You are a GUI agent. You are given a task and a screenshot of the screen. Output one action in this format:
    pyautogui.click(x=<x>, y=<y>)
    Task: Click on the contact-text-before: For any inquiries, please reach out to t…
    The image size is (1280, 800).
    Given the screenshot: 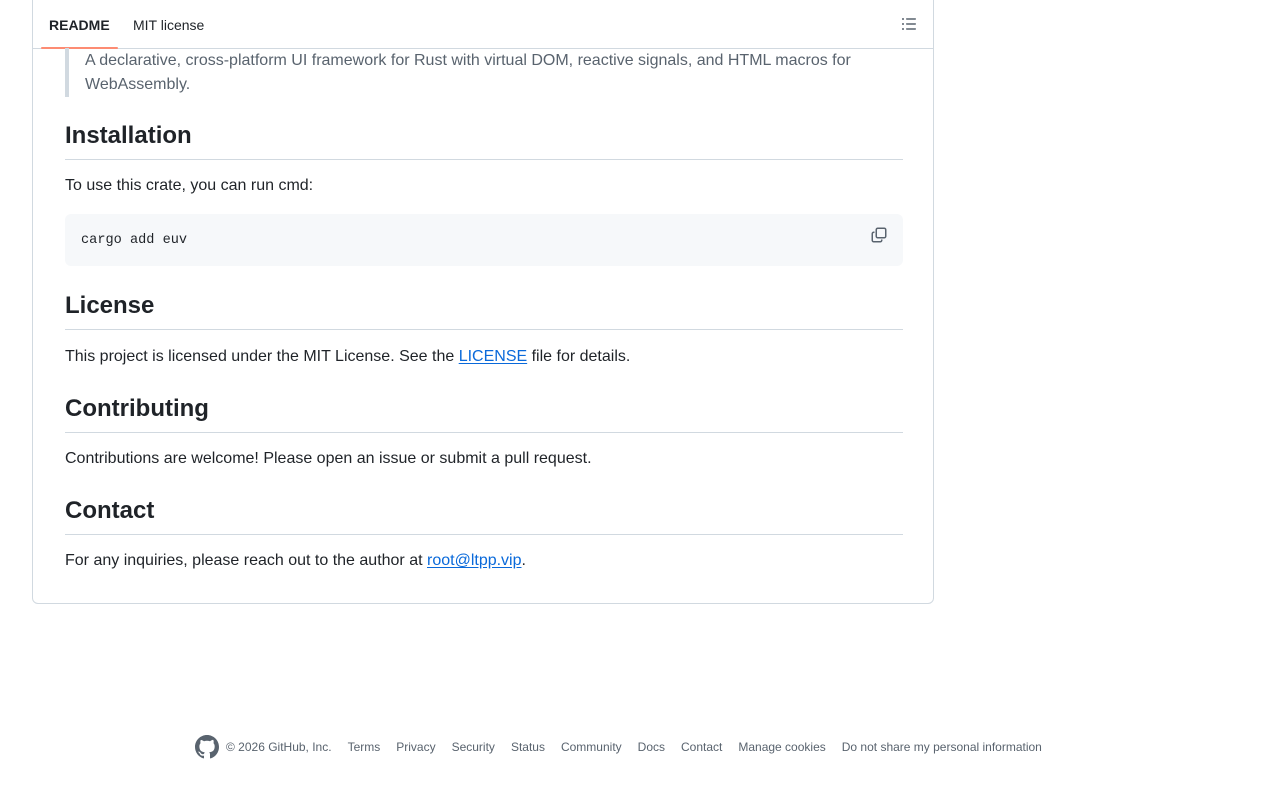 What is the action you would take?
    pyautogui.click(x=246, y=560)
    